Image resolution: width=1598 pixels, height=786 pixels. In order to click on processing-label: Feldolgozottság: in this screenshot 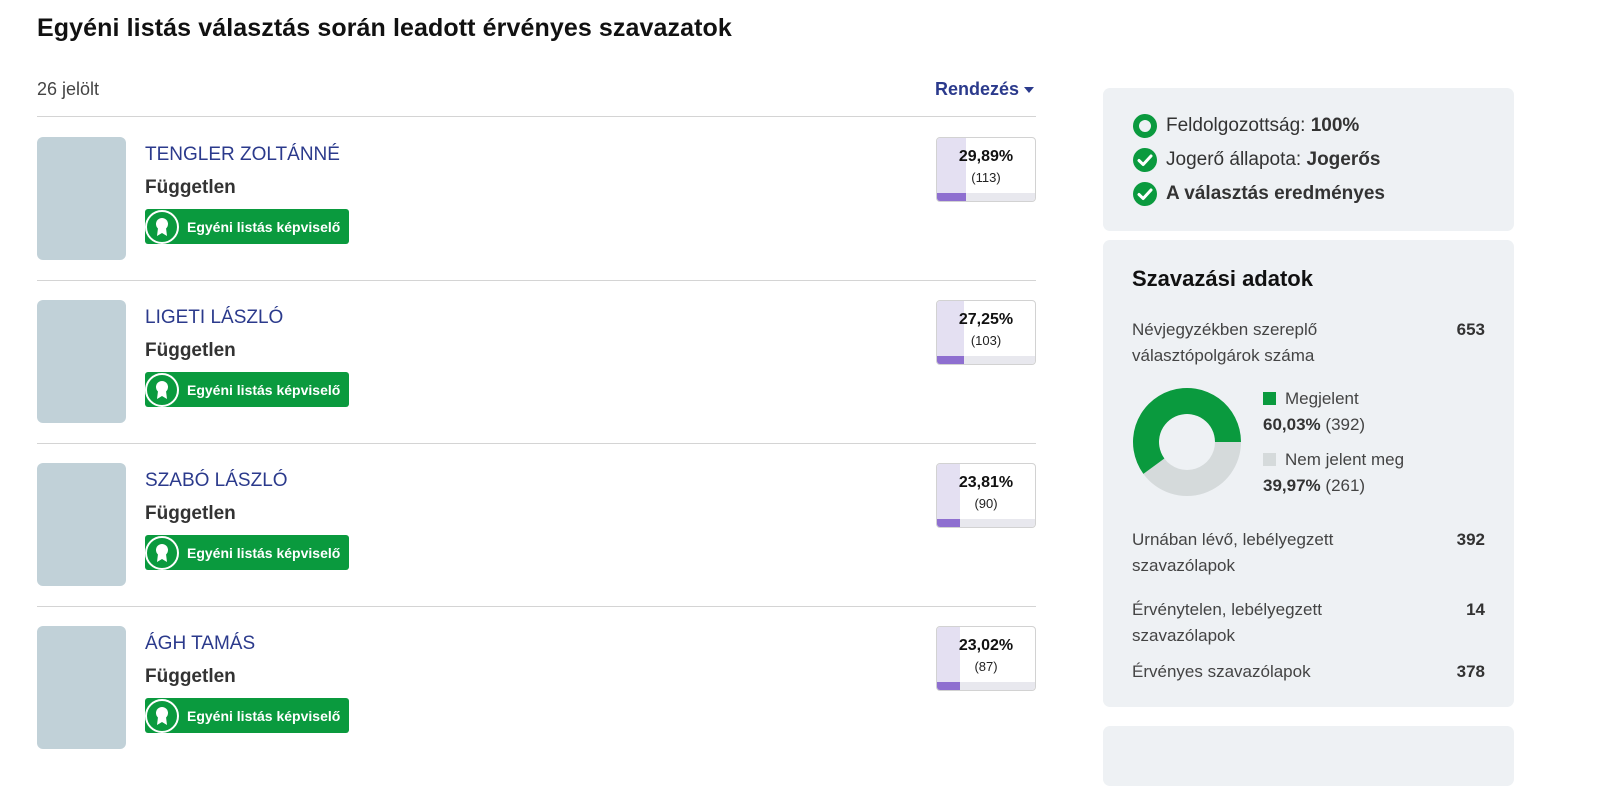, I will do `click(1236, 125)`.